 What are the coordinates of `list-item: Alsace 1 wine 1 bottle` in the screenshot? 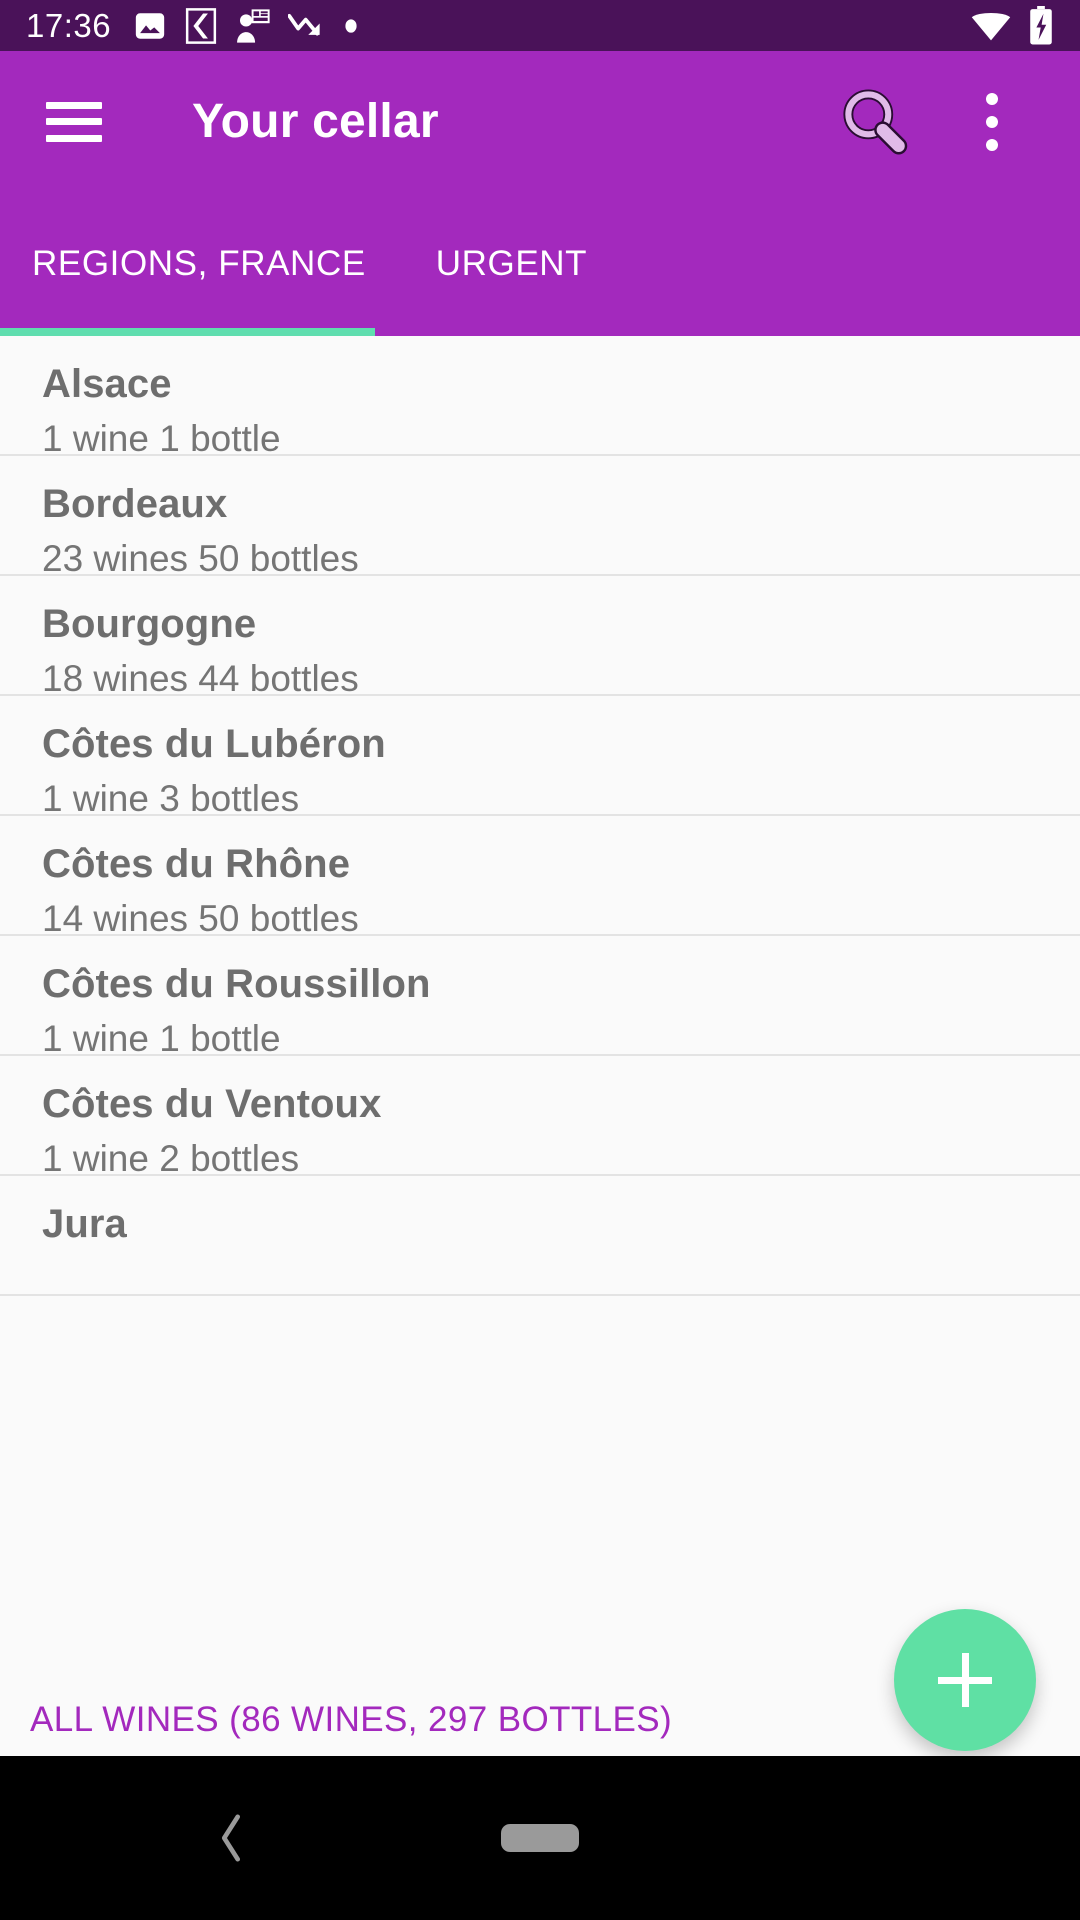 It's located at (540, 397).